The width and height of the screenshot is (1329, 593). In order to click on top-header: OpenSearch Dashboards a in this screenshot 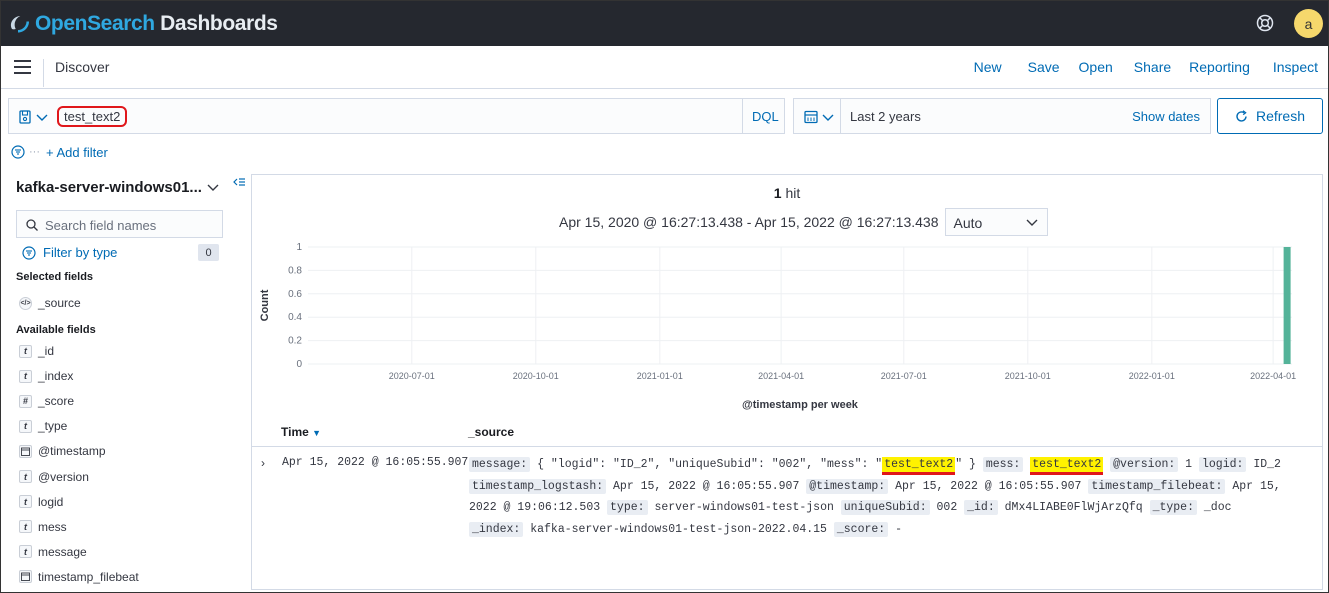, I will do `click(664, 23)`.